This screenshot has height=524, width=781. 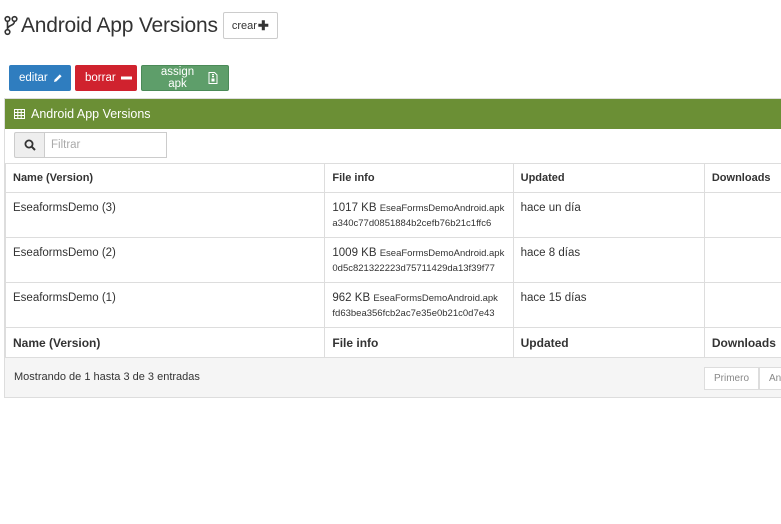 I want to click on footer-header-downloads: Downloads, so click(x=742, y=342).